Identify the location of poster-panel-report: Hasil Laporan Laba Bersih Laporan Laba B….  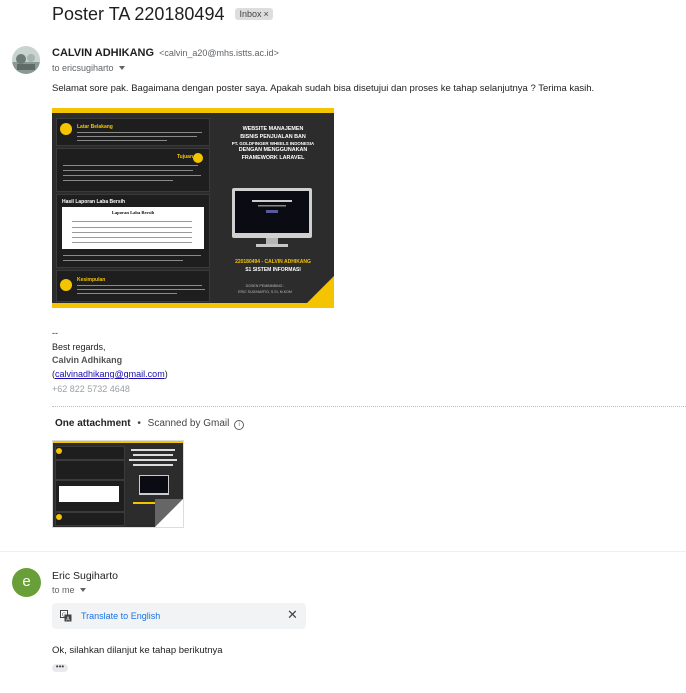
(133, 231).